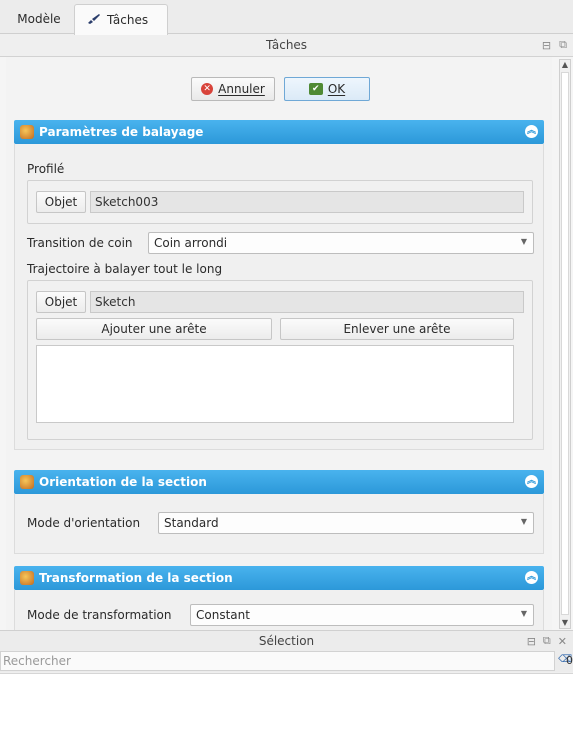 The height and width of the screenshot is (738, 573). I want to click on orientation-mode-value: Standard, so click(191, 523).